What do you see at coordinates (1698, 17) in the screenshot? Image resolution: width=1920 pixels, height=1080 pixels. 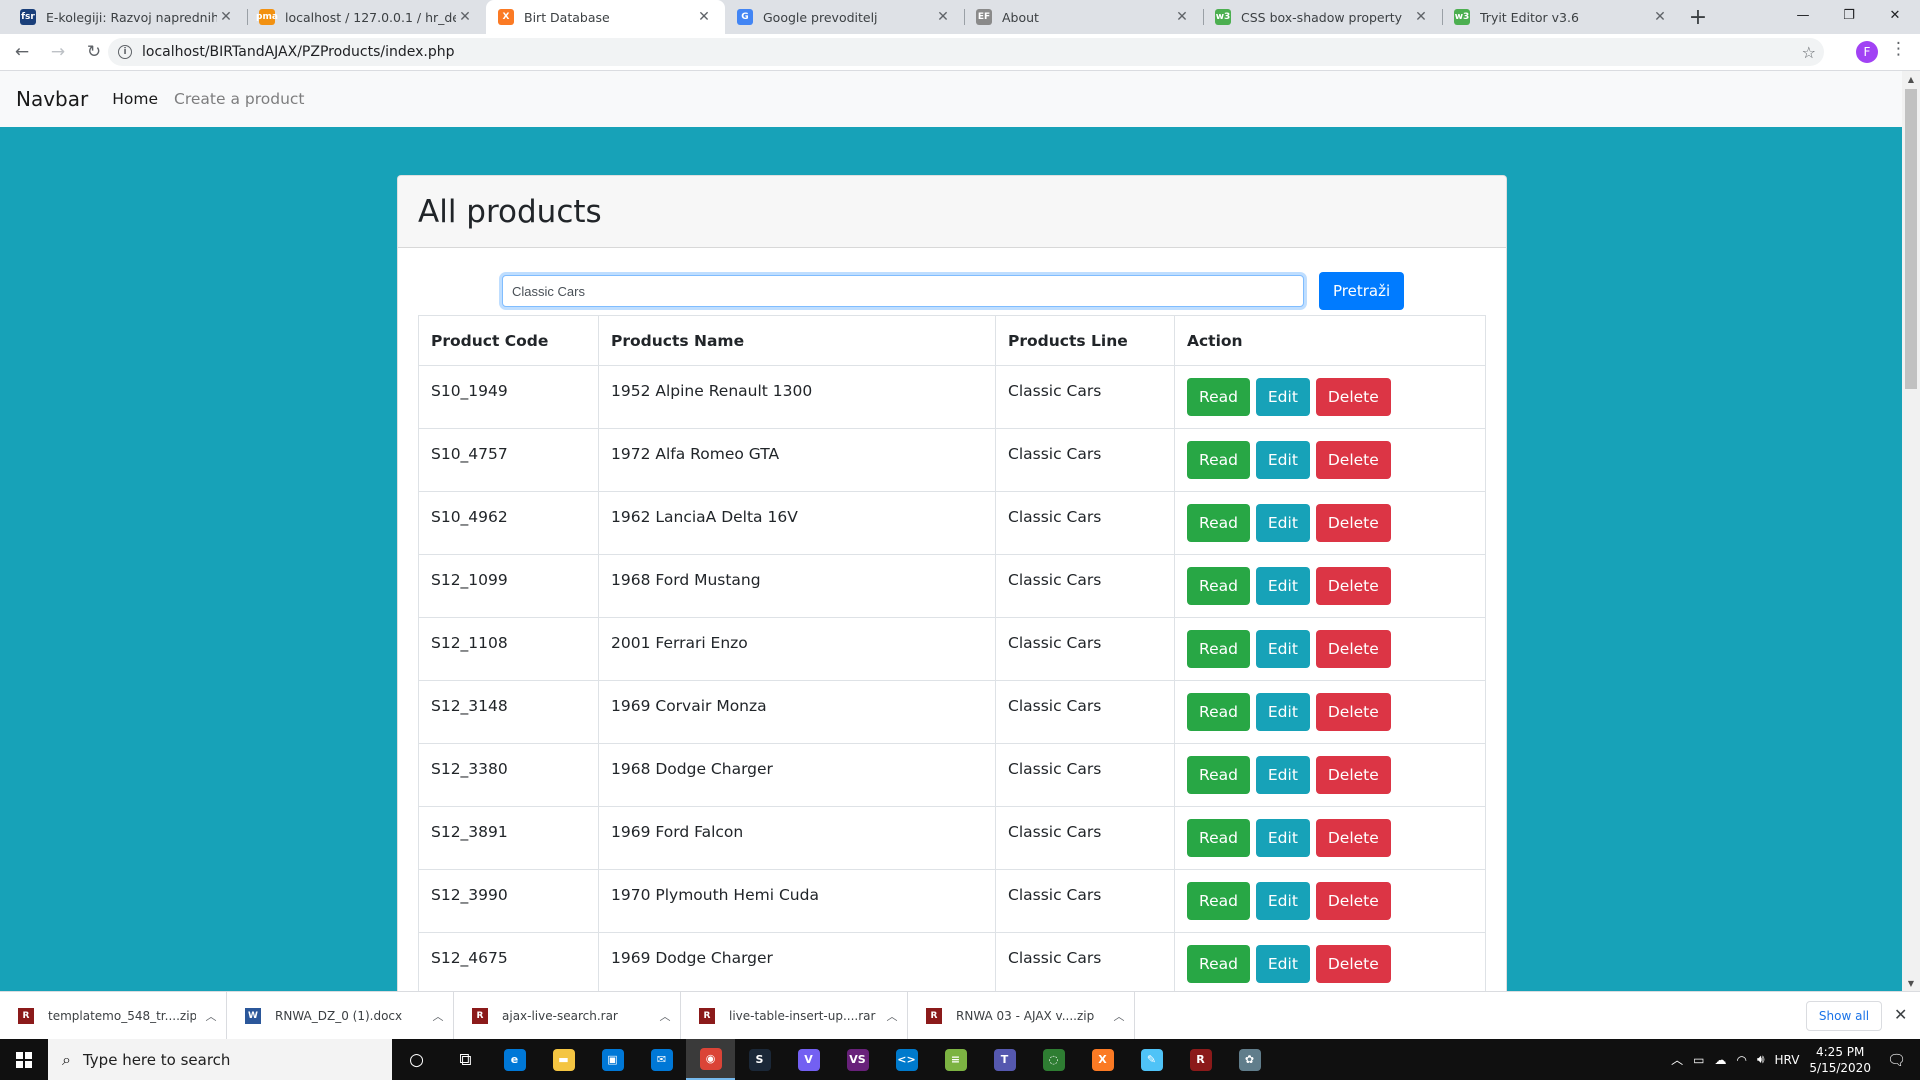 I see `new-tab-button: +` at bounding box center [1698, 17].